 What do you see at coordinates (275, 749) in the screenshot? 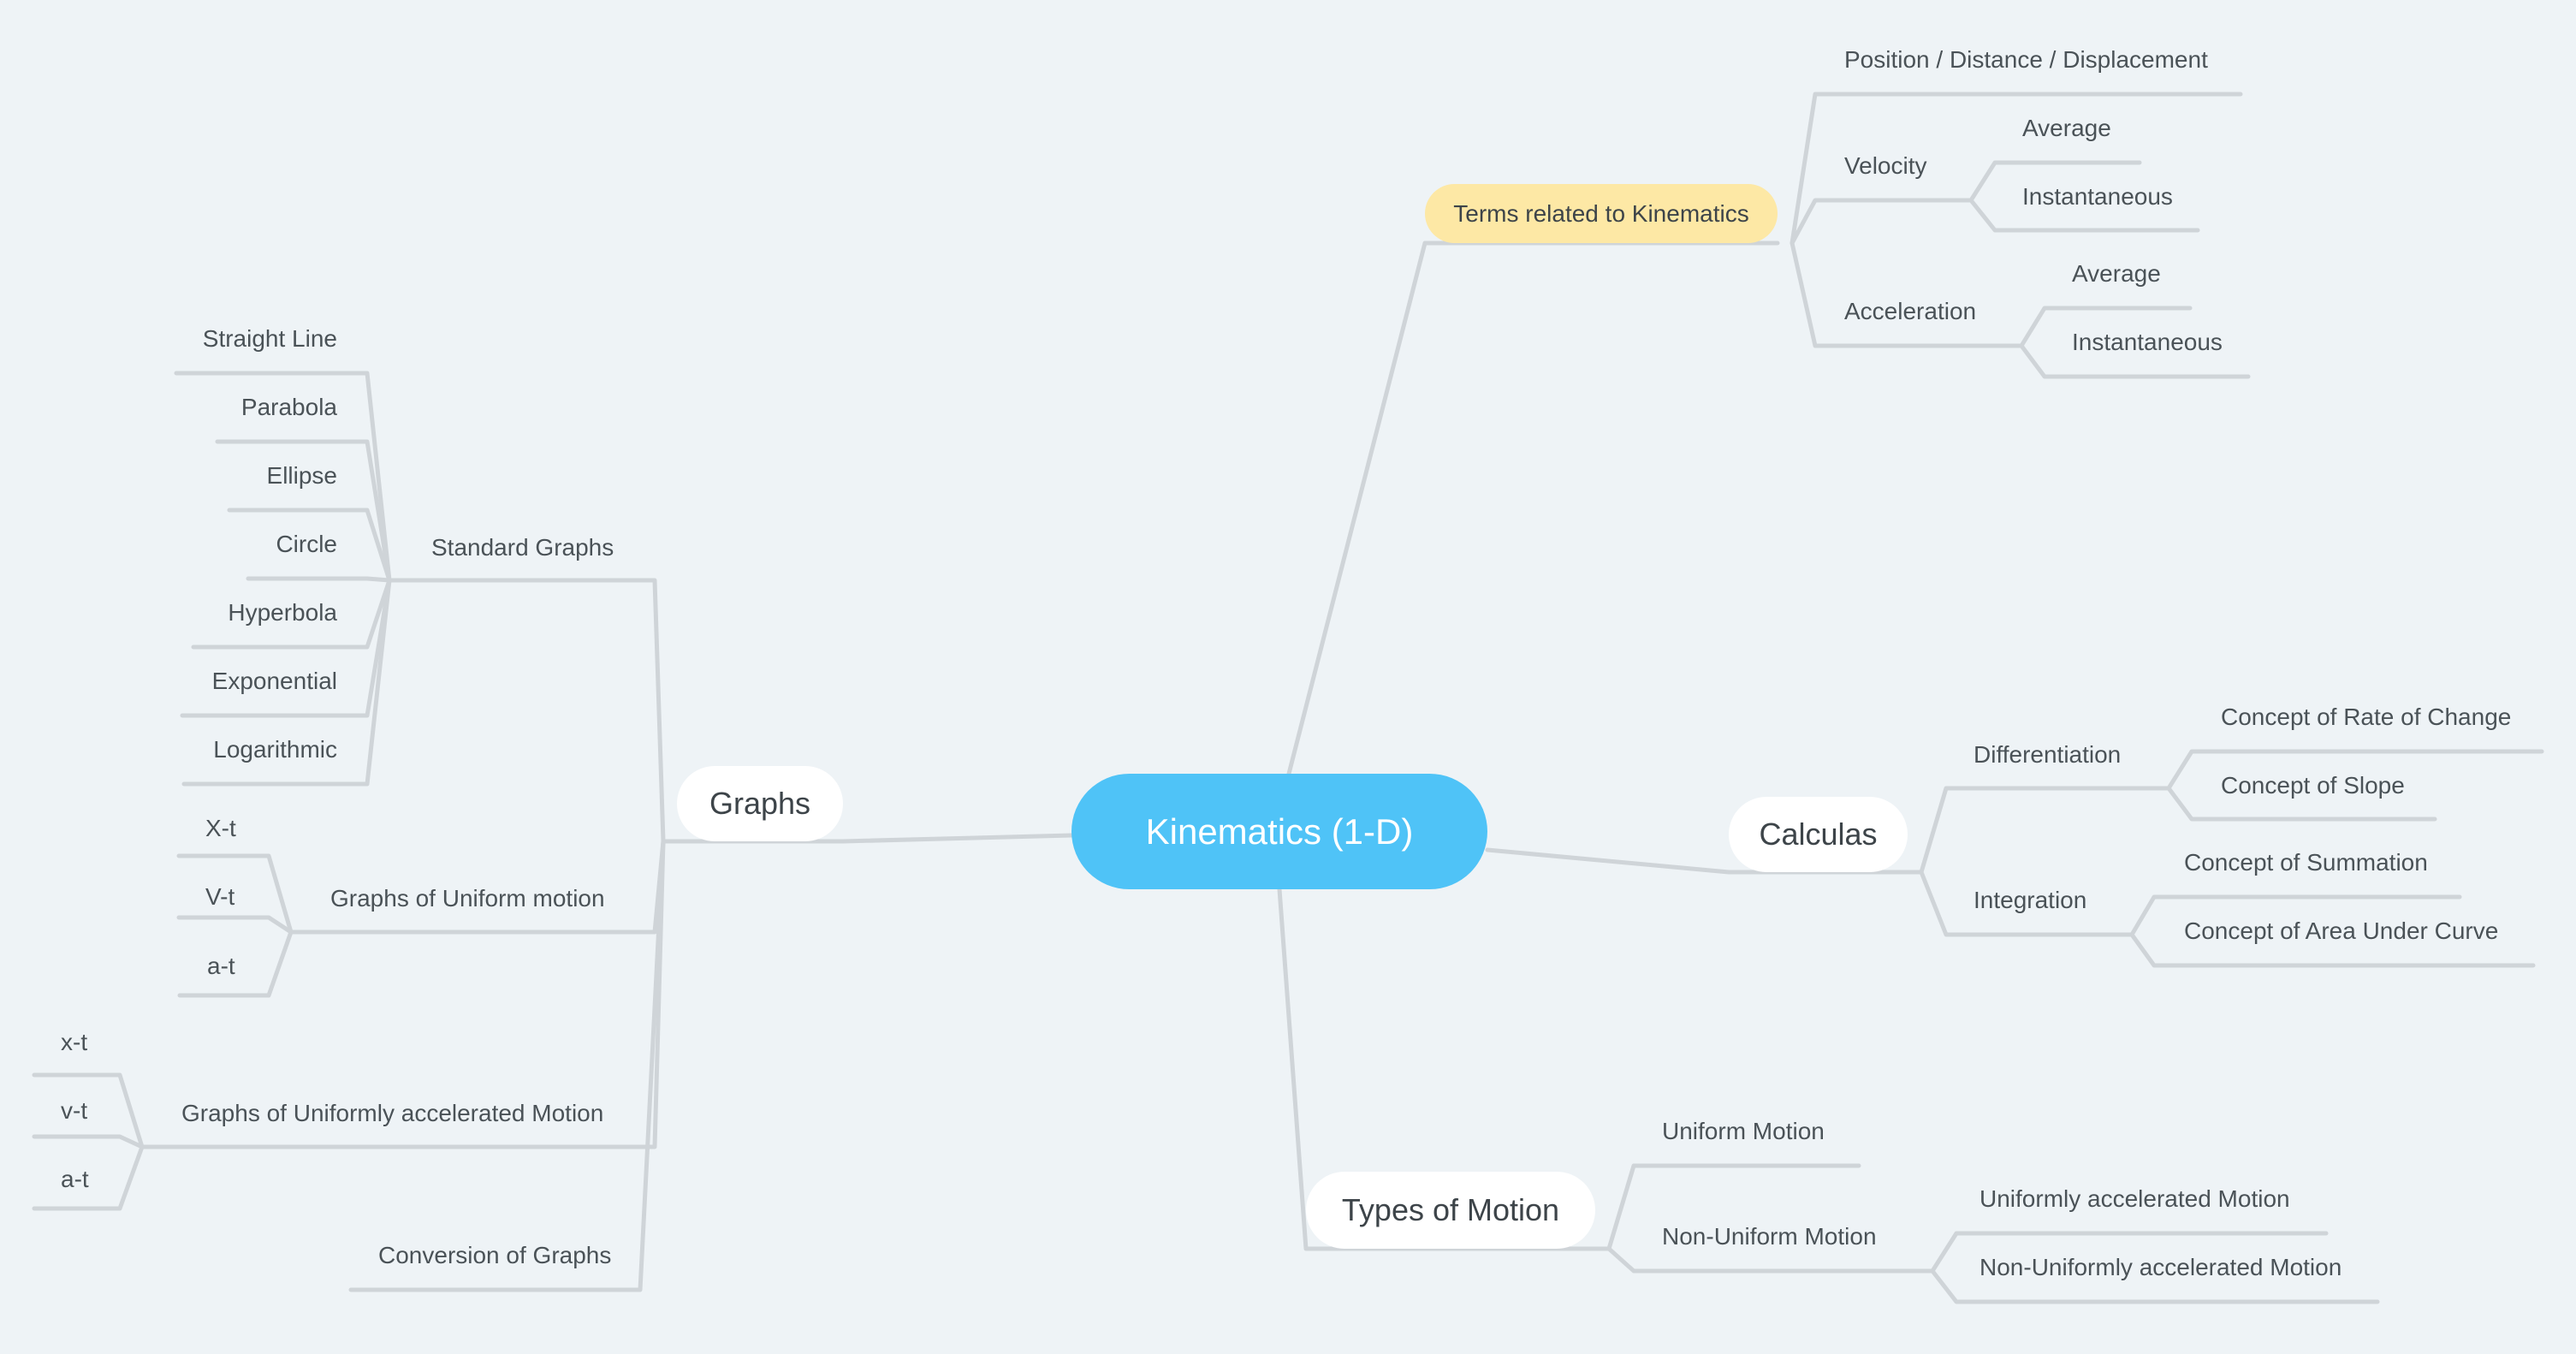
I see `standard-logarithmic: Logarithmic` at bounding box center [275, 749].